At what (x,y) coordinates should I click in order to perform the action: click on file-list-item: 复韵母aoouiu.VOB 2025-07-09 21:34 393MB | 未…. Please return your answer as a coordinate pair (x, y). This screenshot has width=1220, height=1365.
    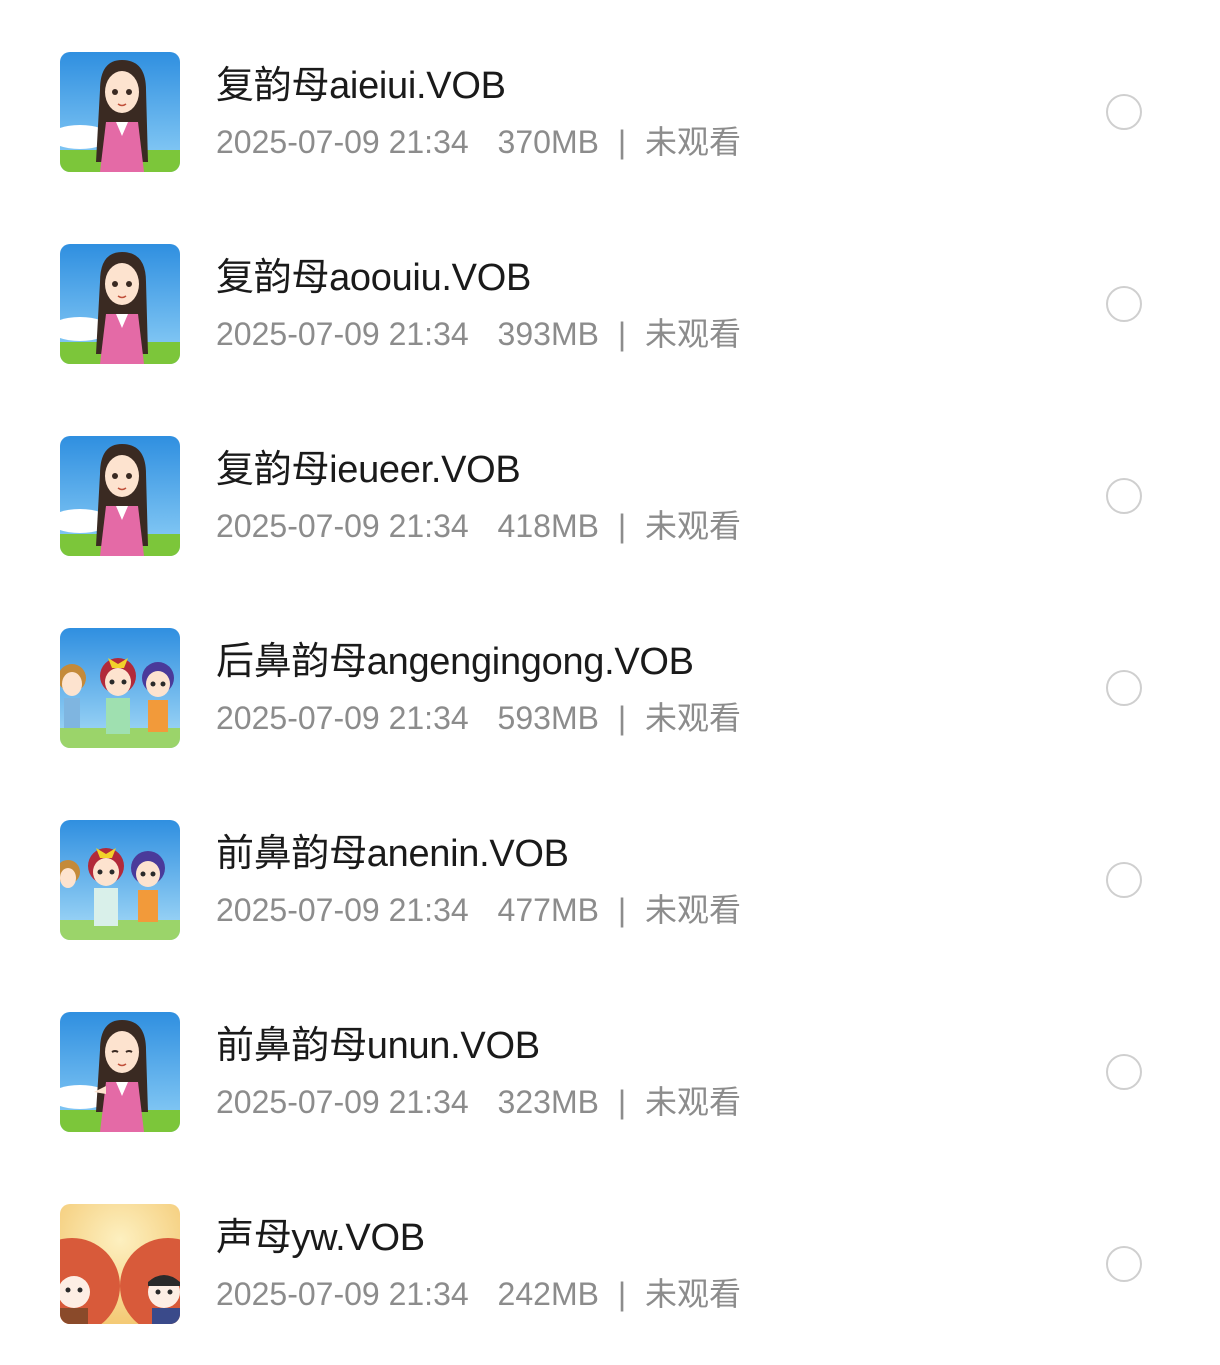
    Looking at the image, I should click on (610, 304).